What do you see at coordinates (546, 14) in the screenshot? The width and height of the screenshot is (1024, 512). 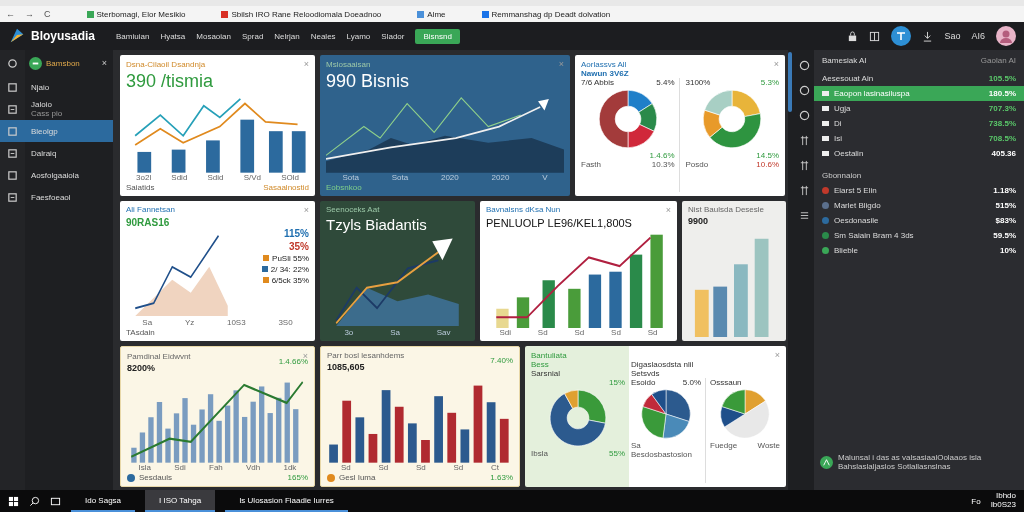 I see `bookmark: Remmanshag dp Deadt dolvation` at bounding box center [546, 14].